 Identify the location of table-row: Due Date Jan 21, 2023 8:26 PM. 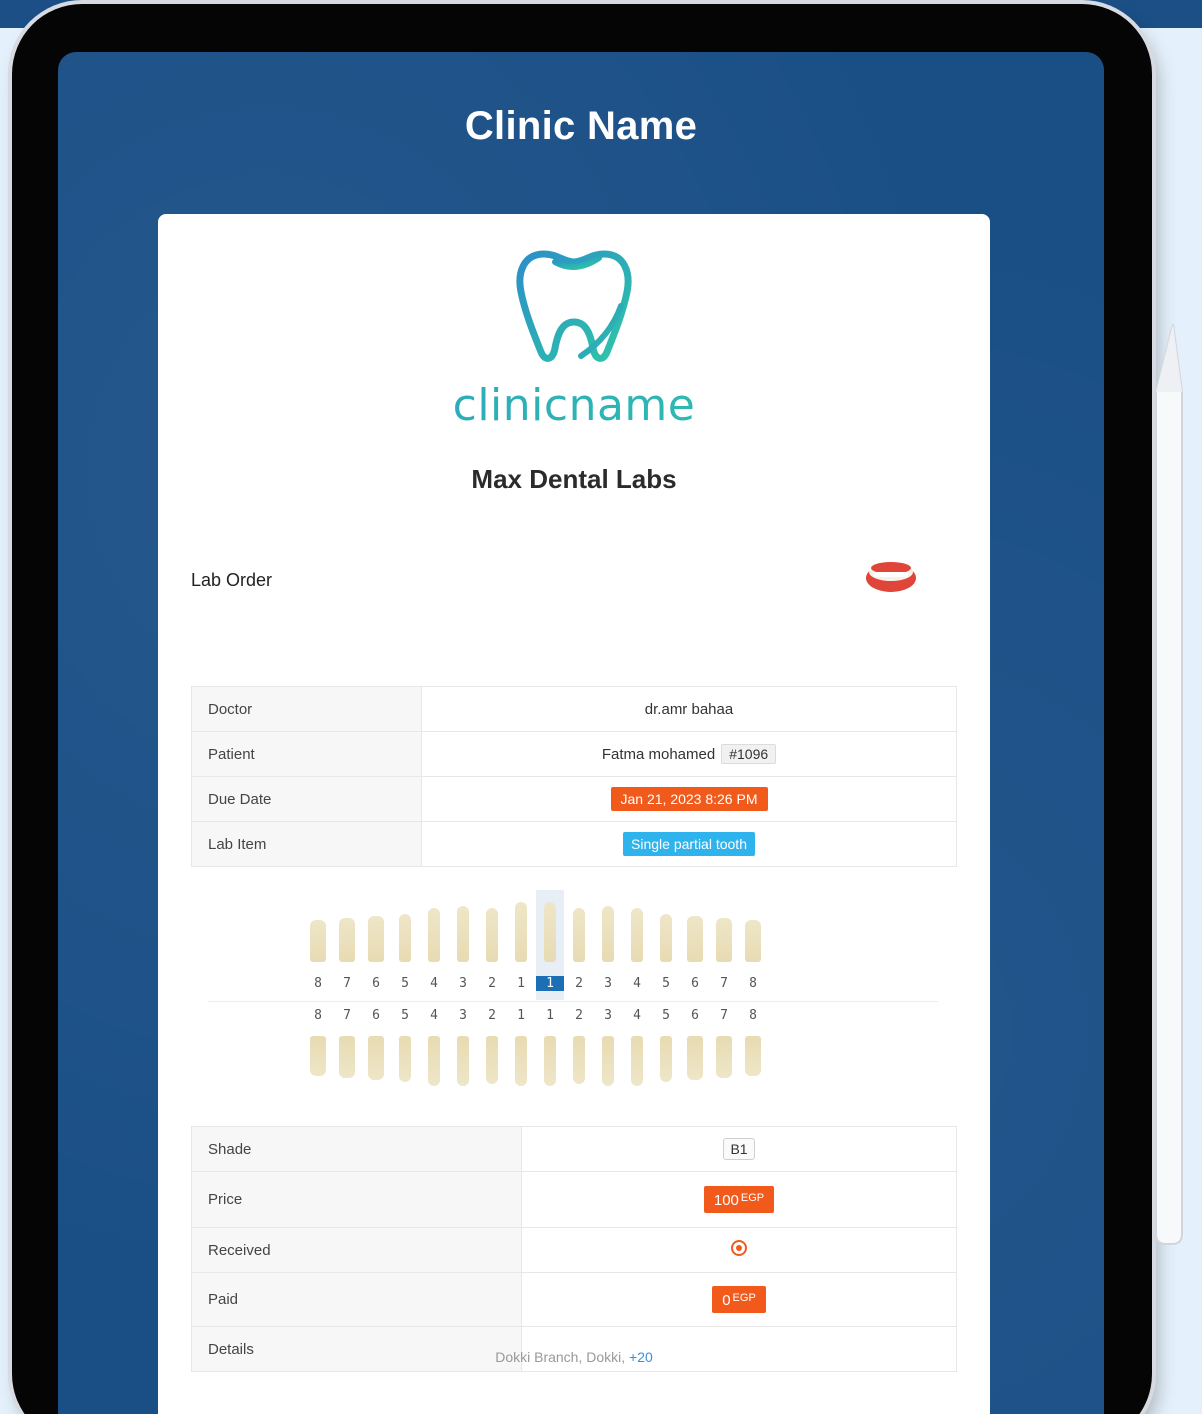
(574, 799).